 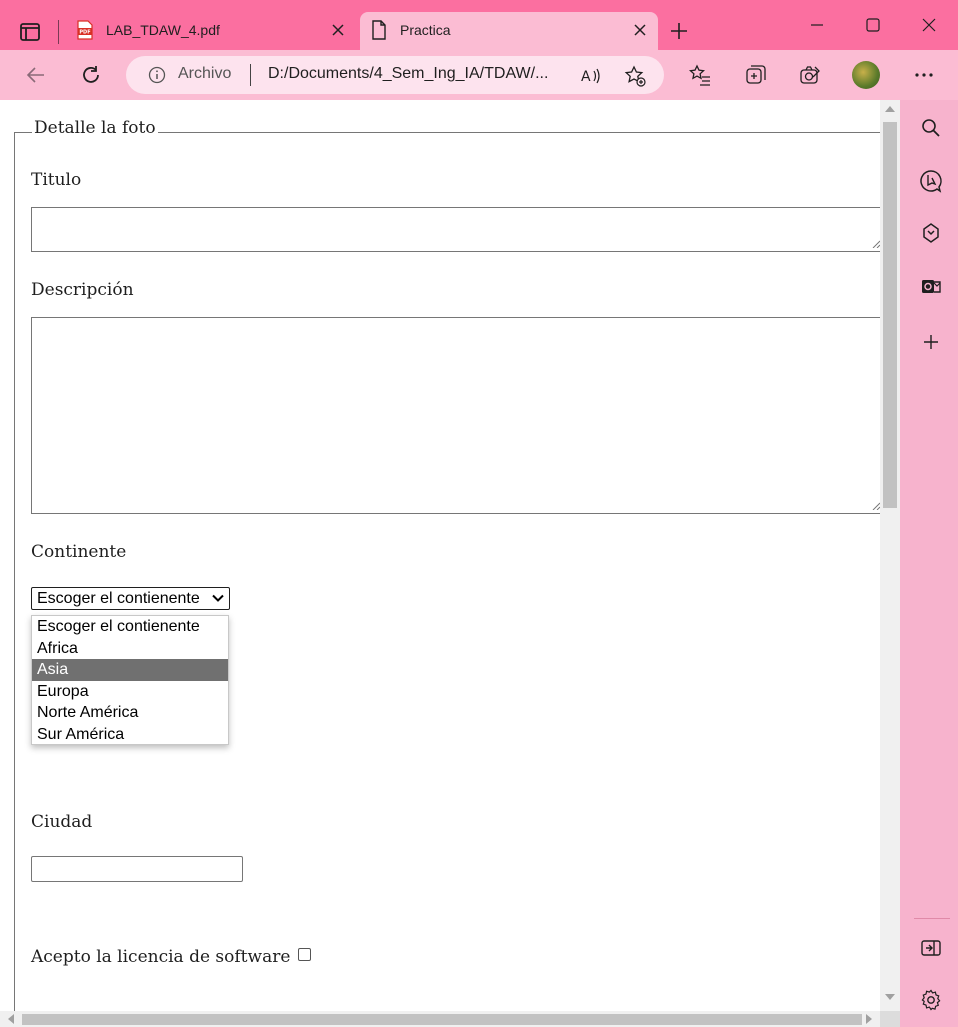 I want to click on read-aloud-icon: A, so click(x=591, y=76).